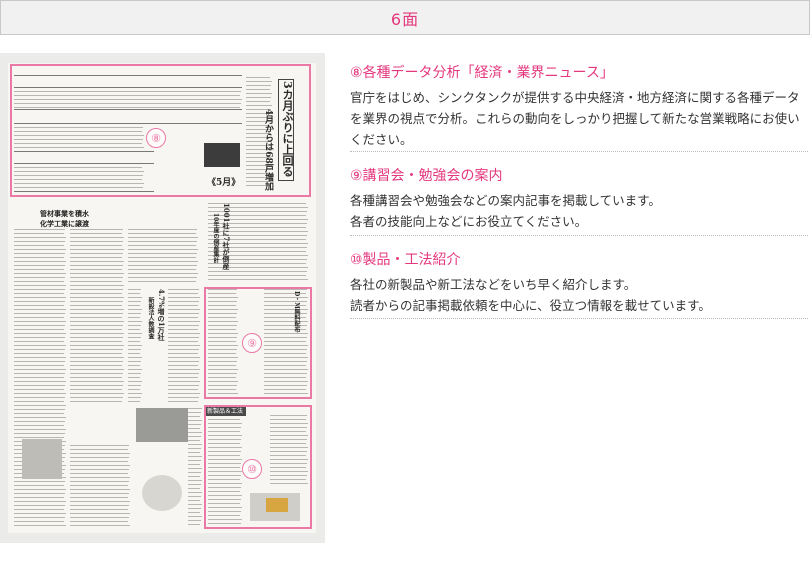  What do you see at coordinates (226, 236) in the screenshot?
I see `headline-mid: 1001社に7社が倒産` at bounding box center [226, 236].